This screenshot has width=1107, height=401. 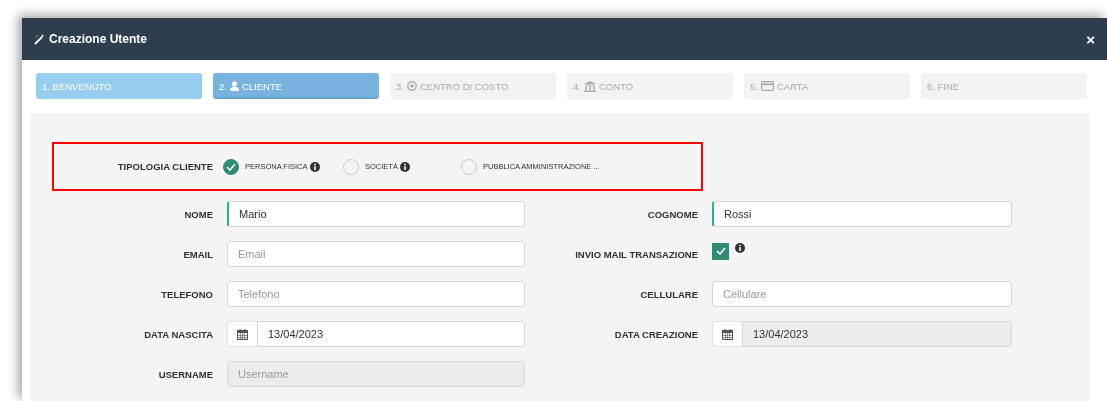 What do you see at coordinates (376, 214) in the screenshot?
I see `input-field: Mario` at bounding box center [376, 214].